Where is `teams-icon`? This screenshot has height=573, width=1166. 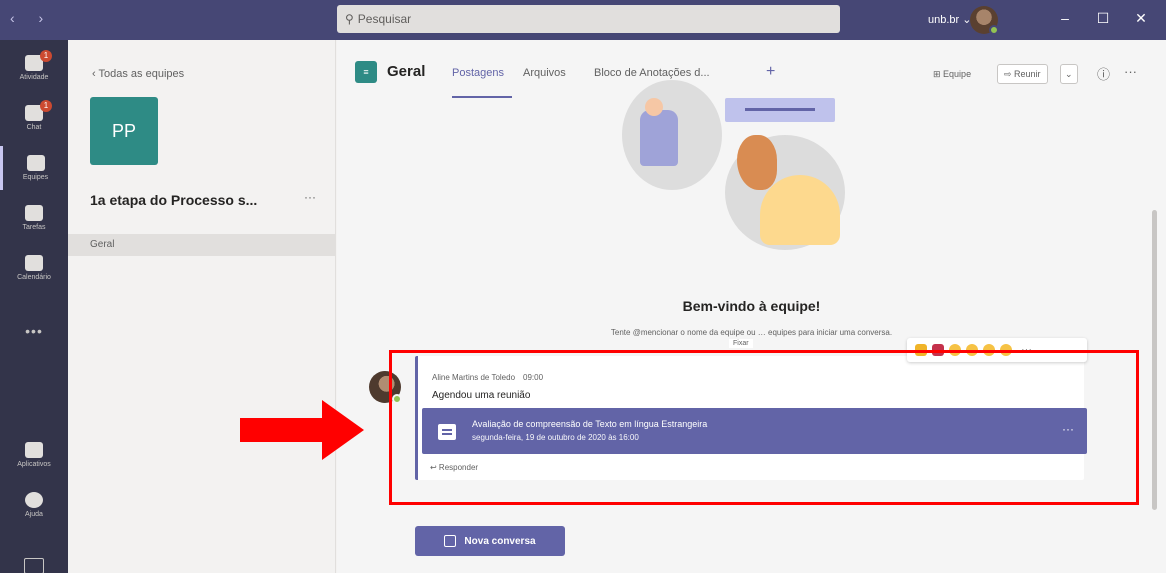
teams-icon is located at coordinates (35, 163).